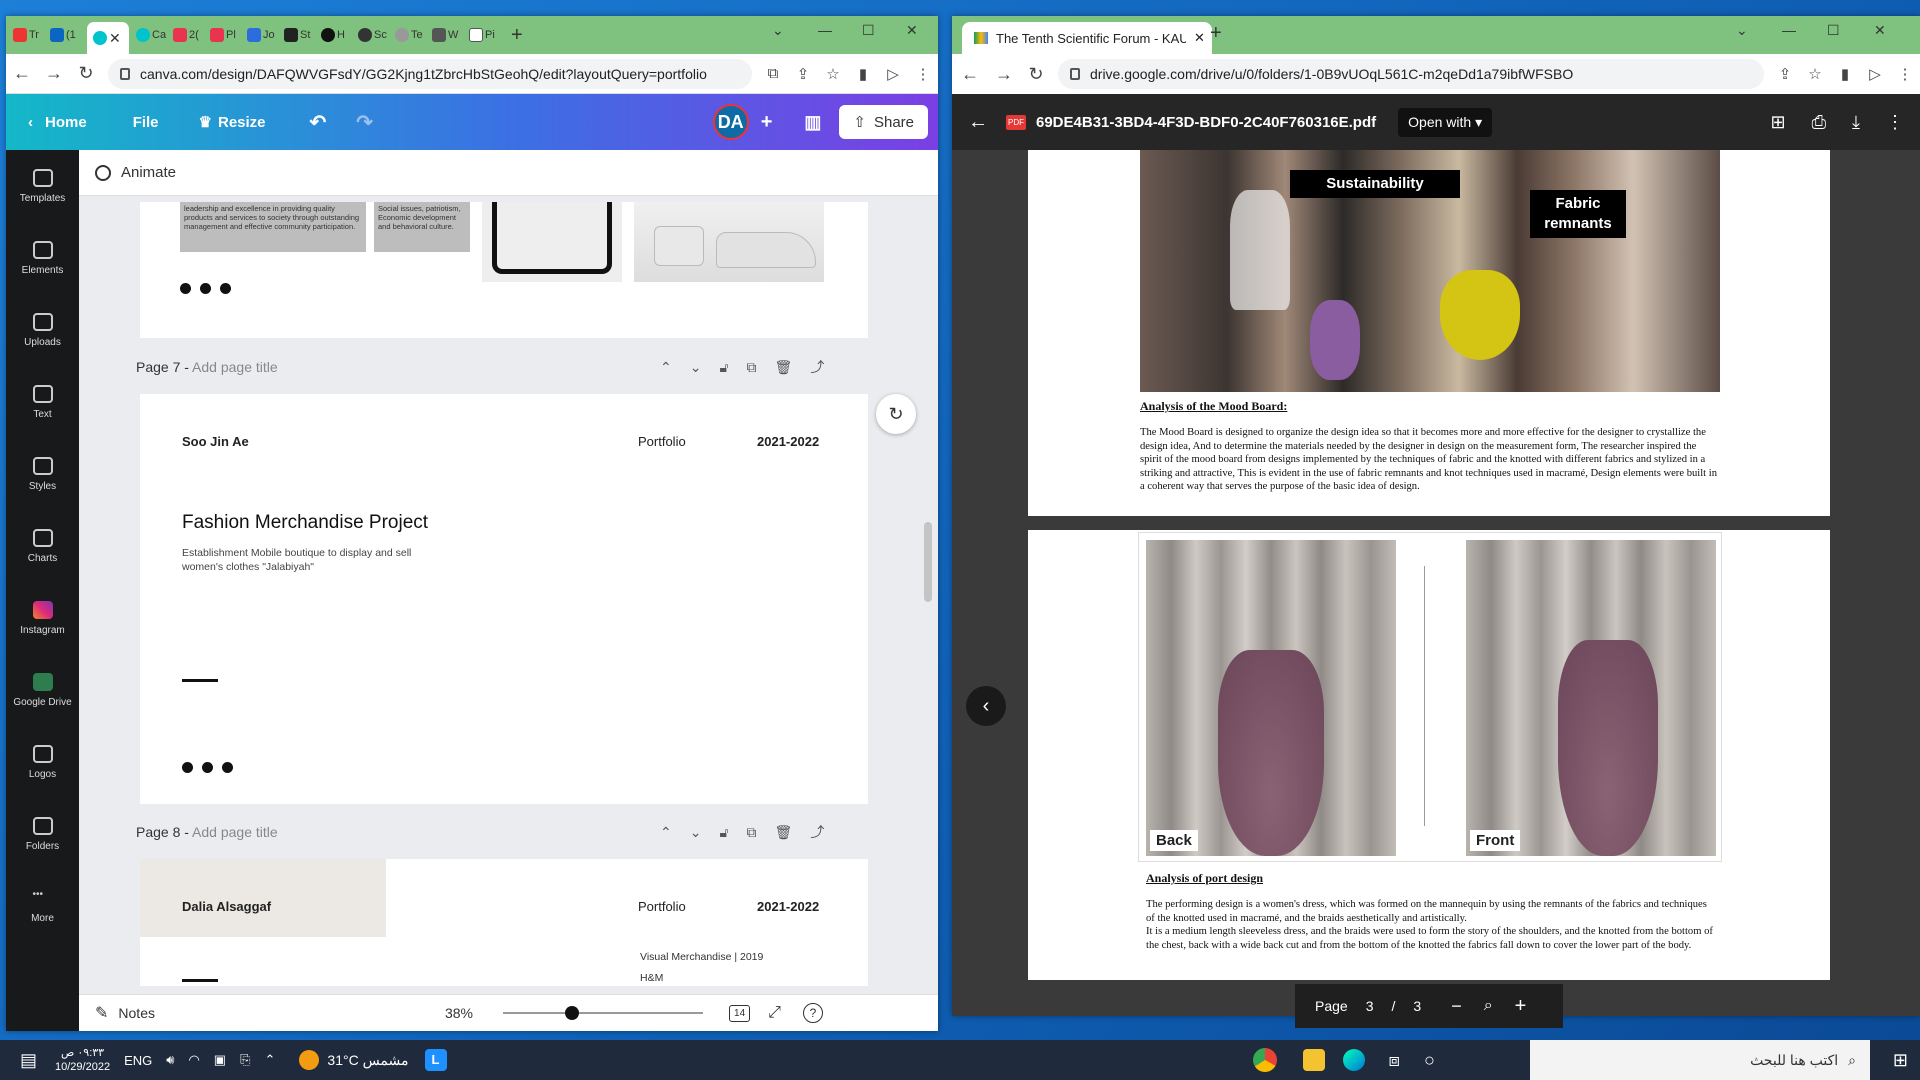 The width and height of the screenshot is (1920, 1080). I want to click on edge-icon, so click(1353, 1060).